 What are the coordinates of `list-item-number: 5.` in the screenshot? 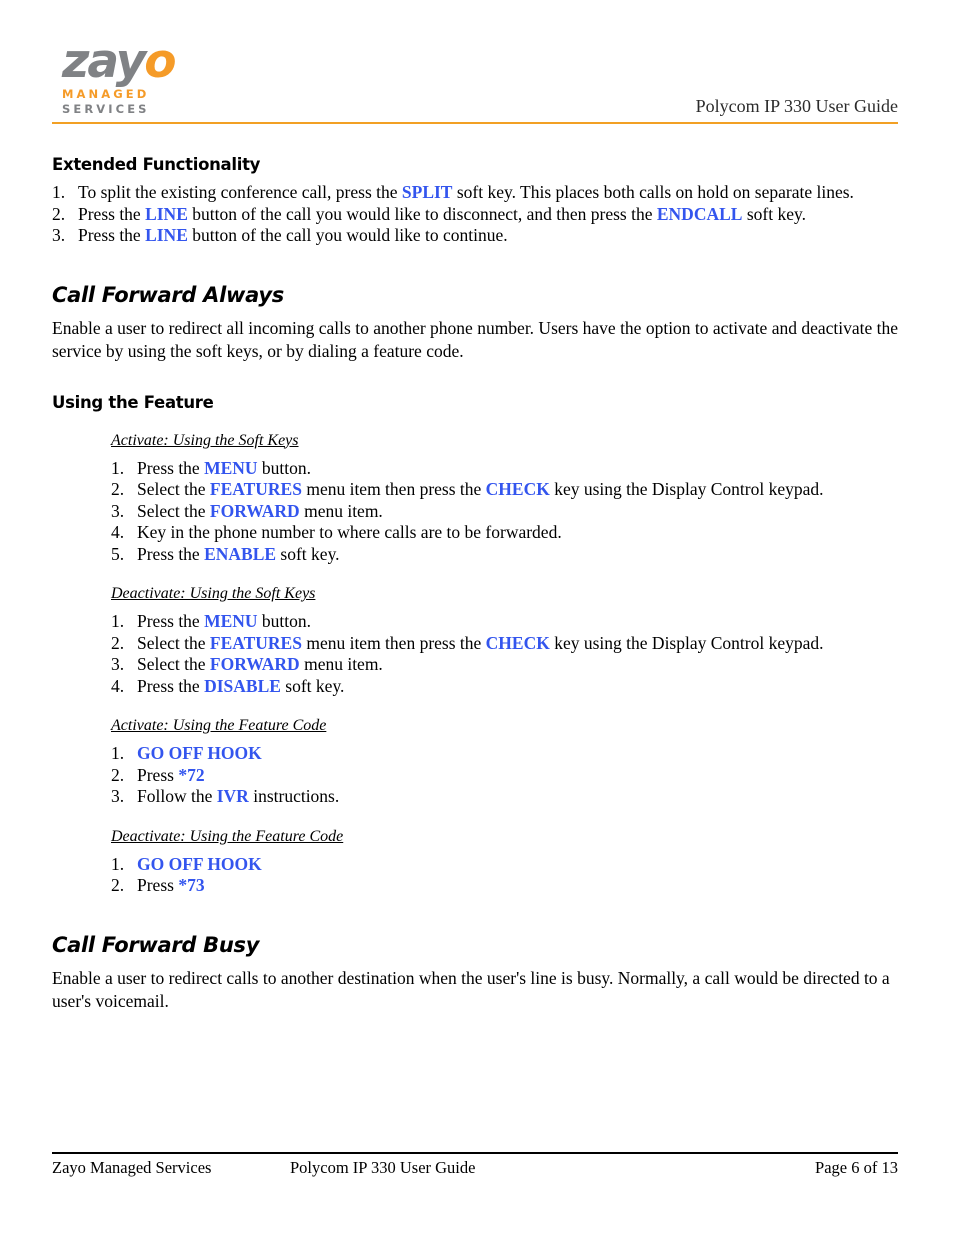 It's located at (118, 553).